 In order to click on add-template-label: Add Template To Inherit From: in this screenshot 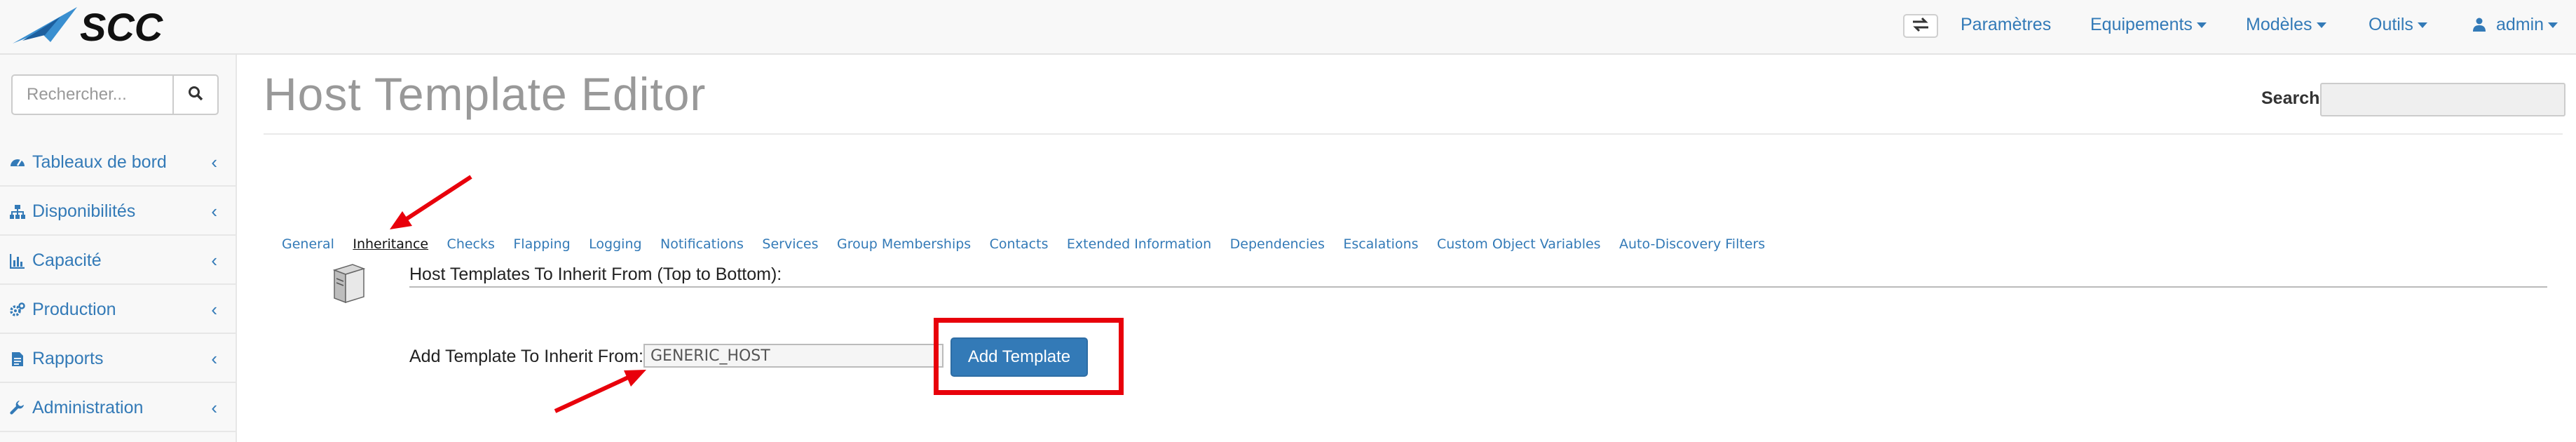, I will do `click(526, 356)`.